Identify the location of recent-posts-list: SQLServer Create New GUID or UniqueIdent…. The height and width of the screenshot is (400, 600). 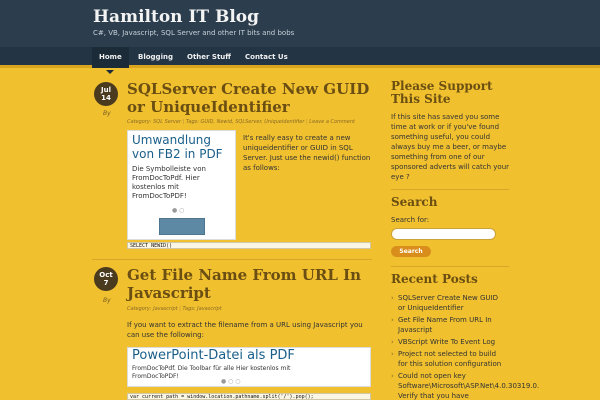
(465, 346).